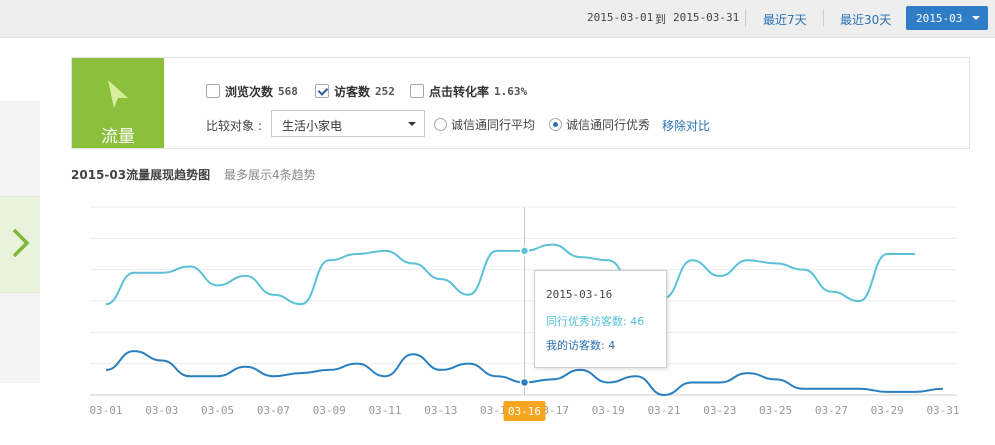 The height and width of the screenshot is (445, 995). What do you see at coordinates (663, 410) in the screenshot?
I see `x-tick-label: 03-21` at bounding box center [663, 410].